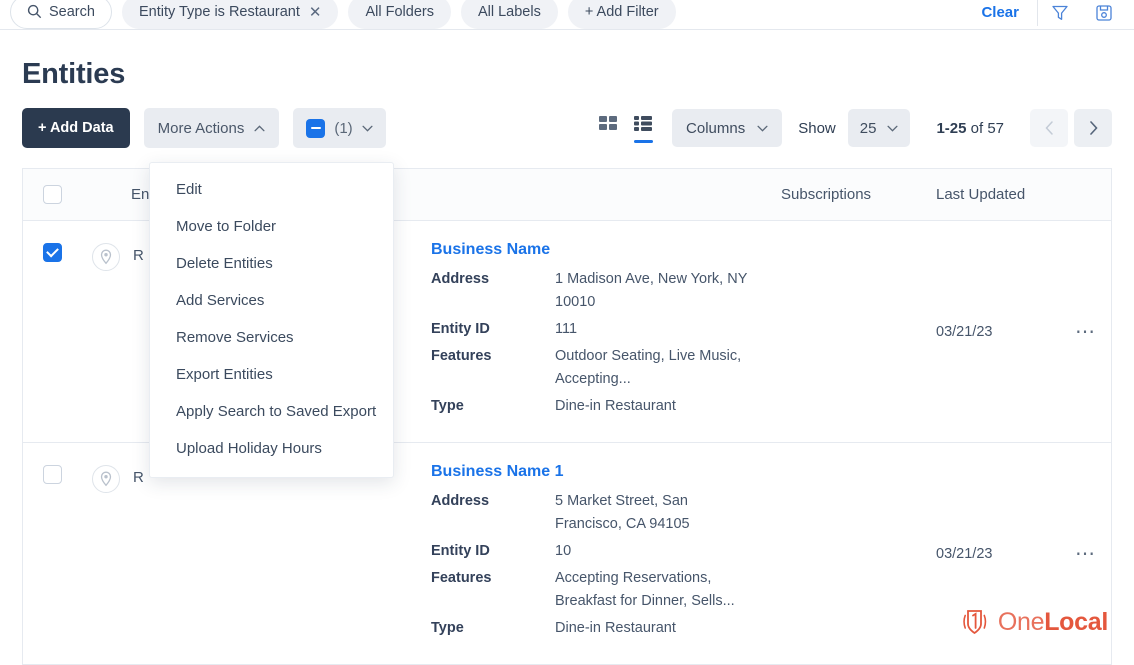 The height and width of the screenshot is (665, 1134). What do you see at coordinates (1021, 621) in the screenshot?
I see `brand-name-light: One` at bounding box center [1021, 621].